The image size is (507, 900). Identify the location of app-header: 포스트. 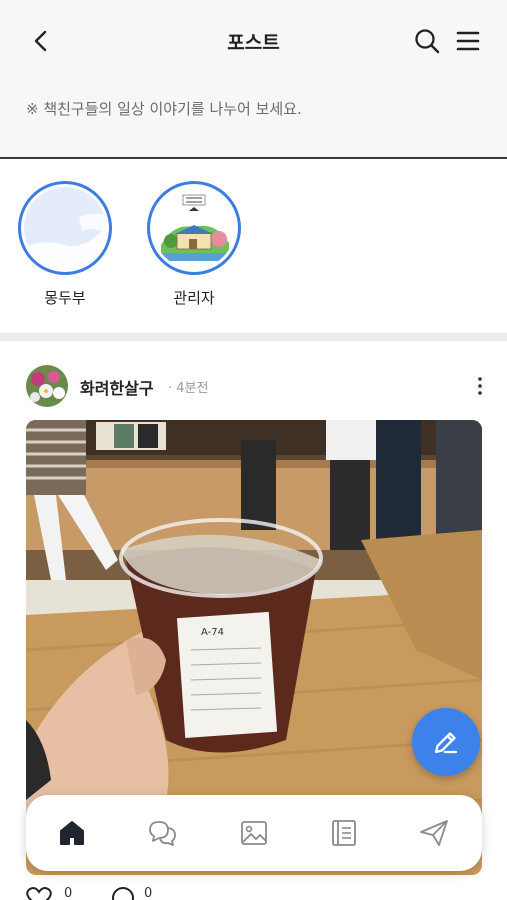
(253, 41).